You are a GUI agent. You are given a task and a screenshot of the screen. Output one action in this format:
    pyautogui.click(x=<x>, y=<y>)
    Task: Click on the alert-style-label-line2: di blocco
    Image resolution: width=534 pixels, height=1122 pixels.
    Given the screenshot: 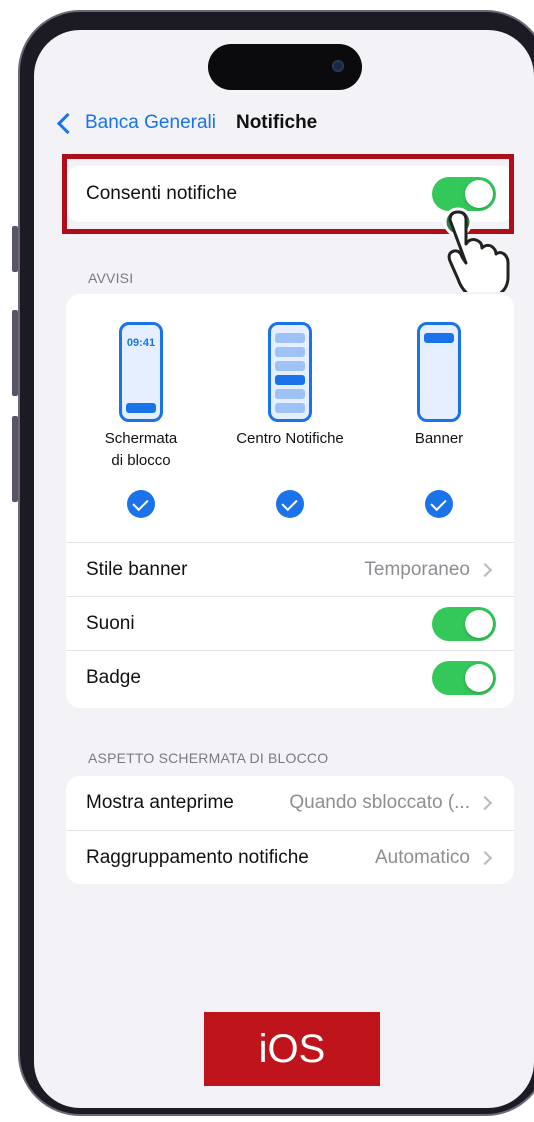 What is the action you would take?
    pyautogui.click(x=141, y=460)
    